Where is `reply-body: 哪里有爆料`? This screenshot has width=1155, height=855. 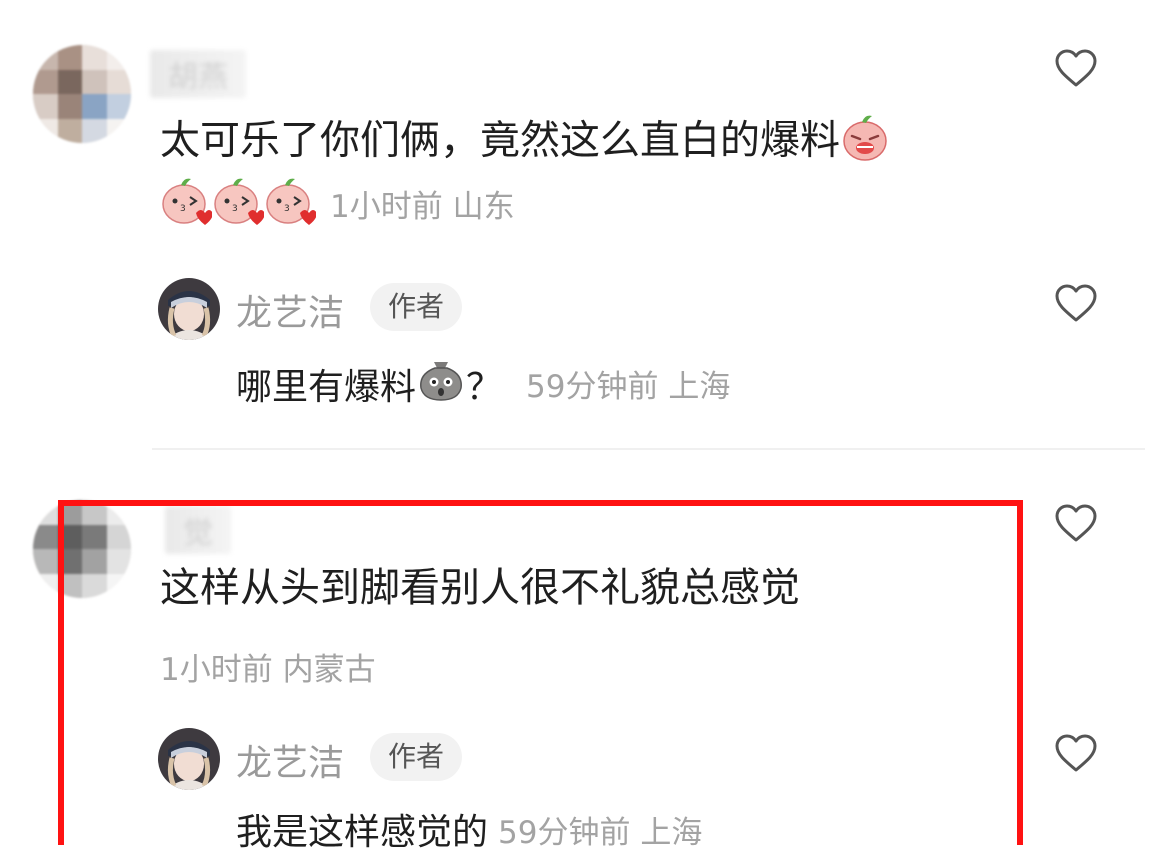 reply-body: 哪里有爆料 is located at coordinates (326, 387).